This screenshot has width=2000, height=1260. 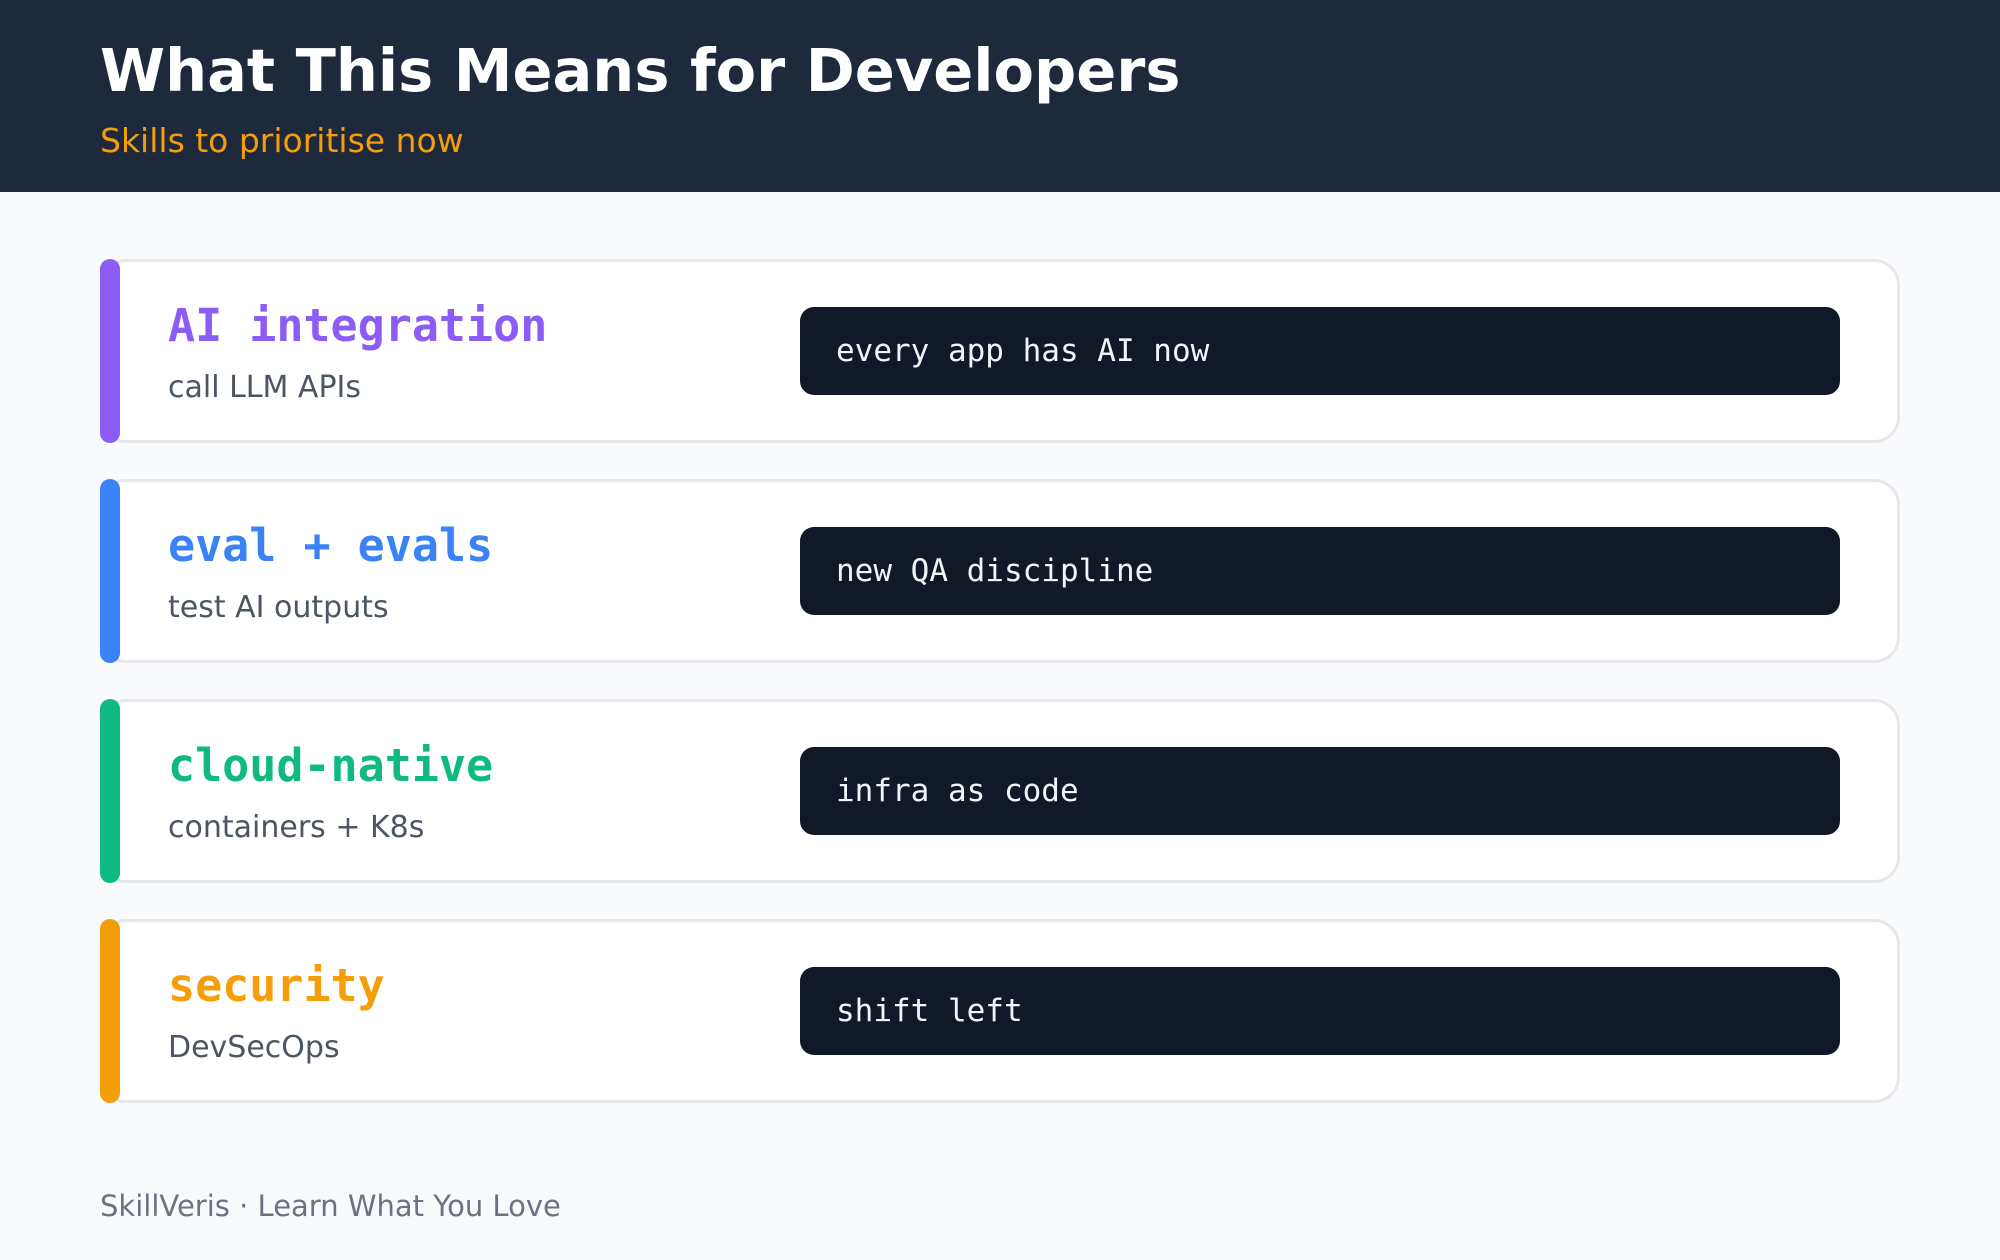 What do you see at coordinates (331, 765) in the screenshot?
I see `skill-title: cloud-native` at bounding box center [331, 765].